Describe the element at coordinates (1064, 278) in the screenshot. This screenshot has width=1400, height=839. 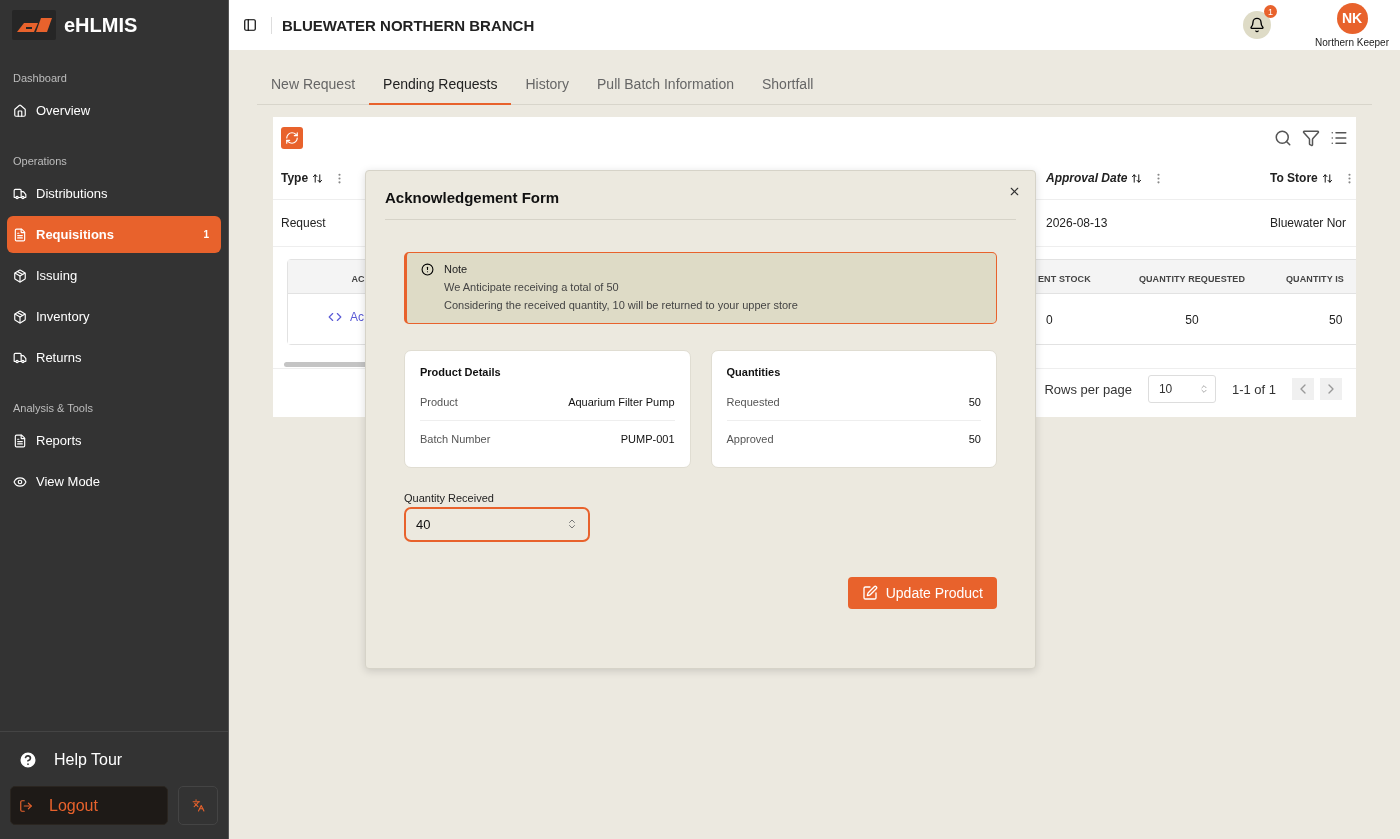
I see `column-header: ENT STOCK` at that location.